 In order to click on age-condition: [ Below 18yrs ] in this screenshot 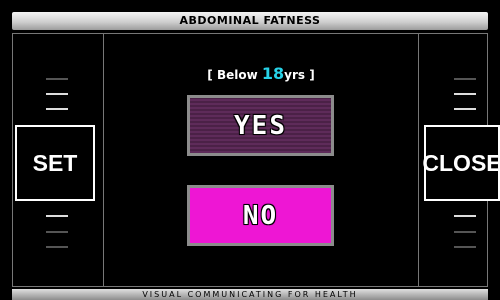, I will do `click(261, 73)`.